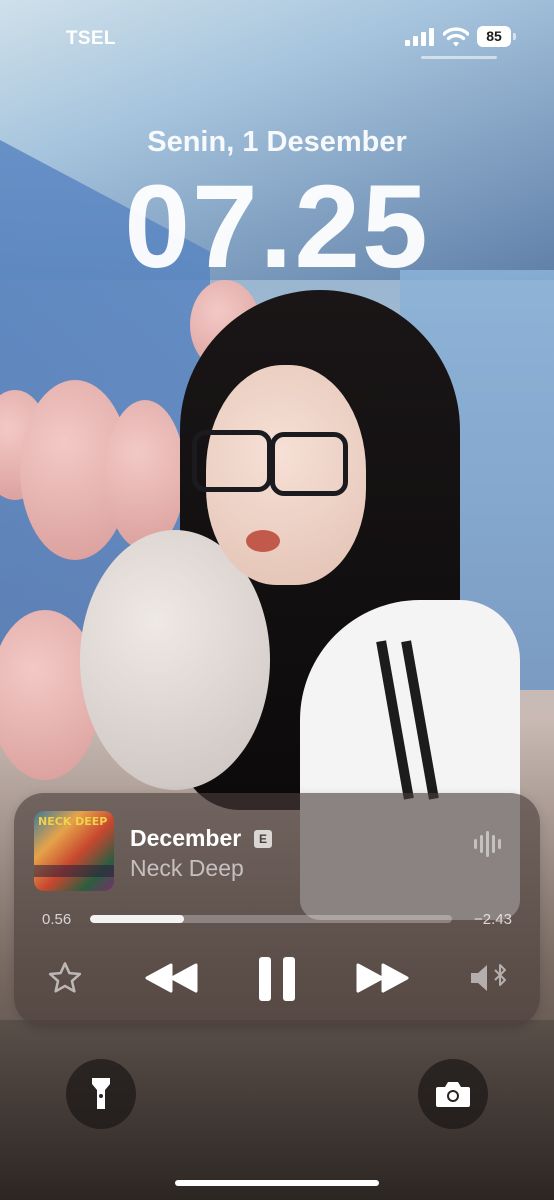 Image resolution: width=554 pixels, height=1200 pixels. What do you see at coordinates (493, 919) in the screenshot?
I see `remaining-time: −2.43` at bounding box center [493, 919].